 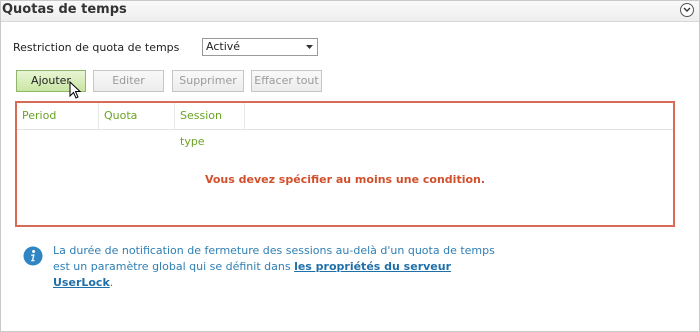 I want to click on mouse-cursor-icon, so click(x=75, y=90).